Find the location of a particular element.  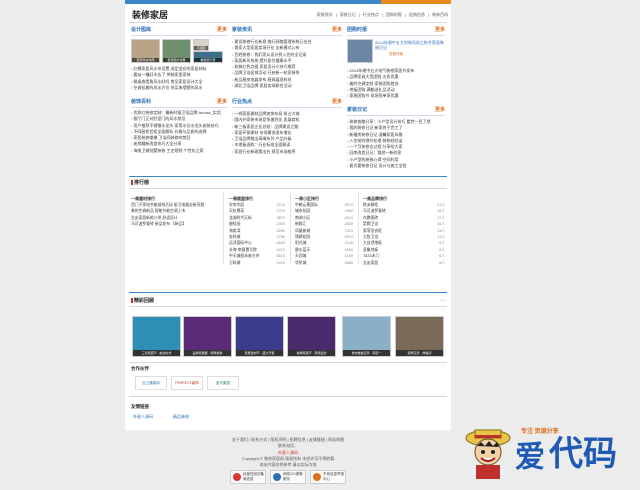

top-nav: 家装资讯 | 家装日记 | 行业热点 | 团购时报 | 促销信息 | 装饰百科 is located at coordinates (382, 14).